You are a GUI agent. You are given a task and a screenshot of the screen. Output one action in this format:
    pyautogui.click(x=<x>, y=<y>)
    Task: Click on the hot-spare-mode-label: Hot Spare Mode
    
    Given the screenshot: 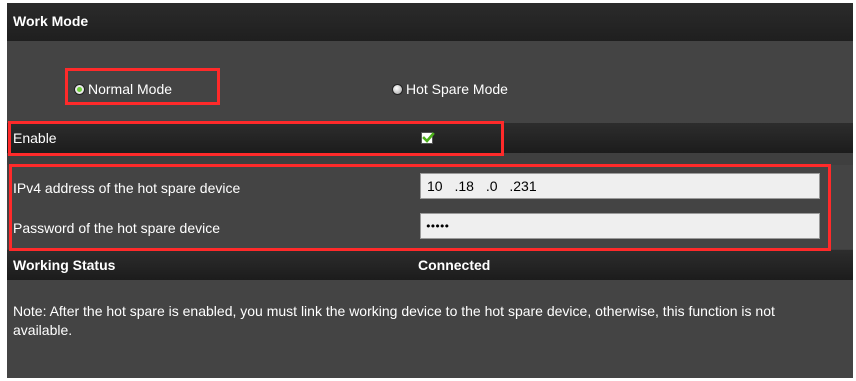 What is the action you would take?
    pyautogui.click(x=457, y=89)
    